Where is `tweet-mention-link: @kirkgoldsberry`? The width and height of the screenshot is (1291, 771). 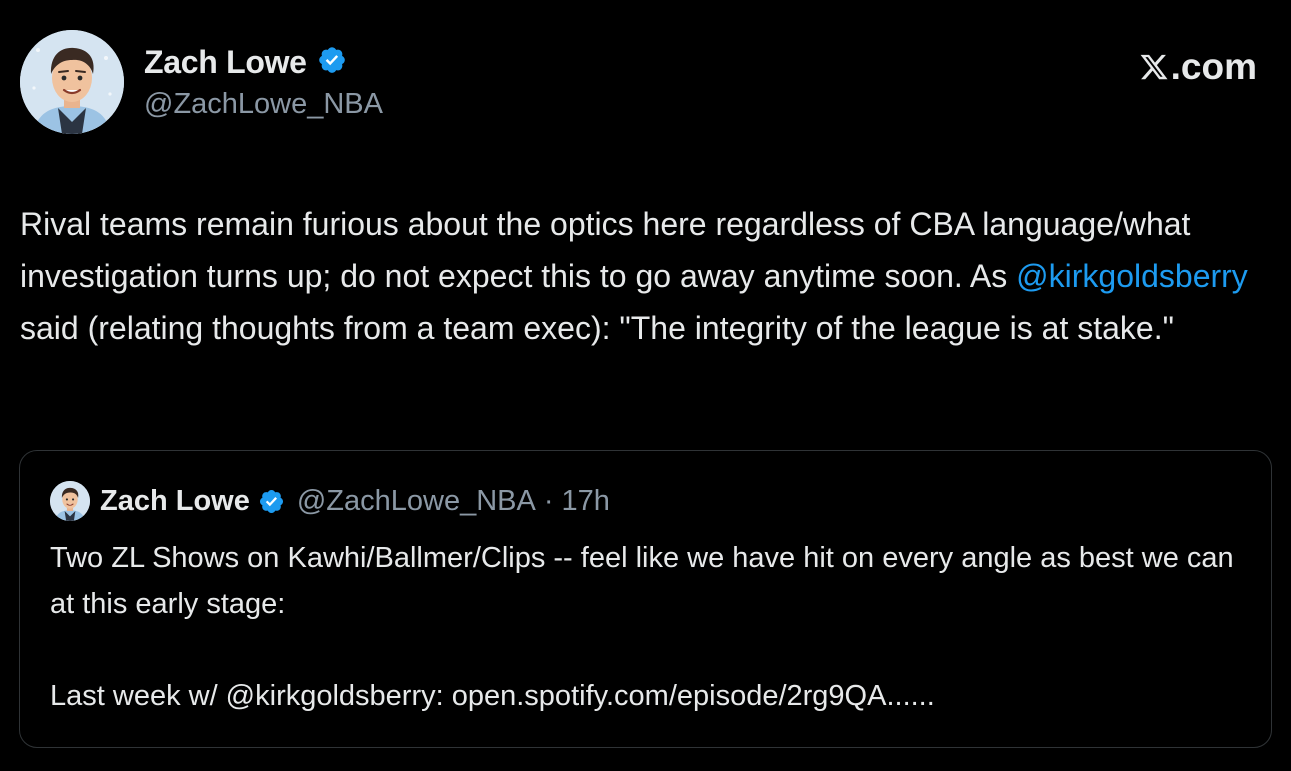 tweet-mention-link: @kirkgoldsberry is located at coordinates (1132, 276).